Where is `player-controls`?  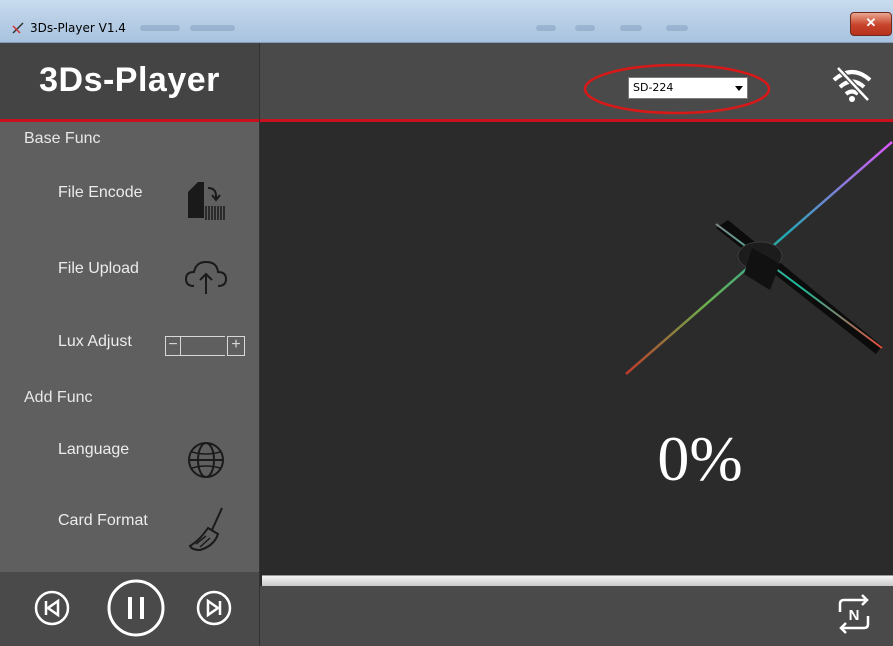
player-controls is located at coordinates (129, 609).